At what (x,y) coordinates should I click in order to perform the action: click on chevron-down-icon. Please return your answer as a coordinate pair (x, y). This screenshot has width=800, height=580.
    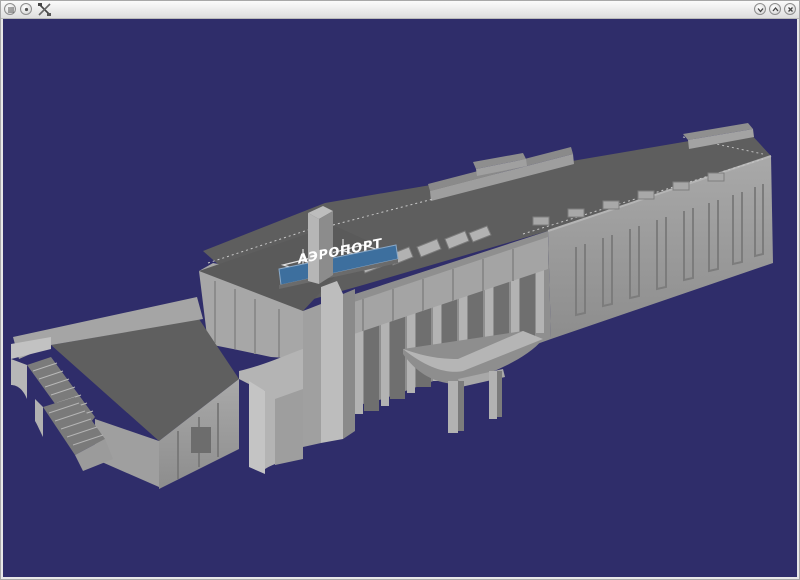
    Looking at the image, I should click on (760, 10).